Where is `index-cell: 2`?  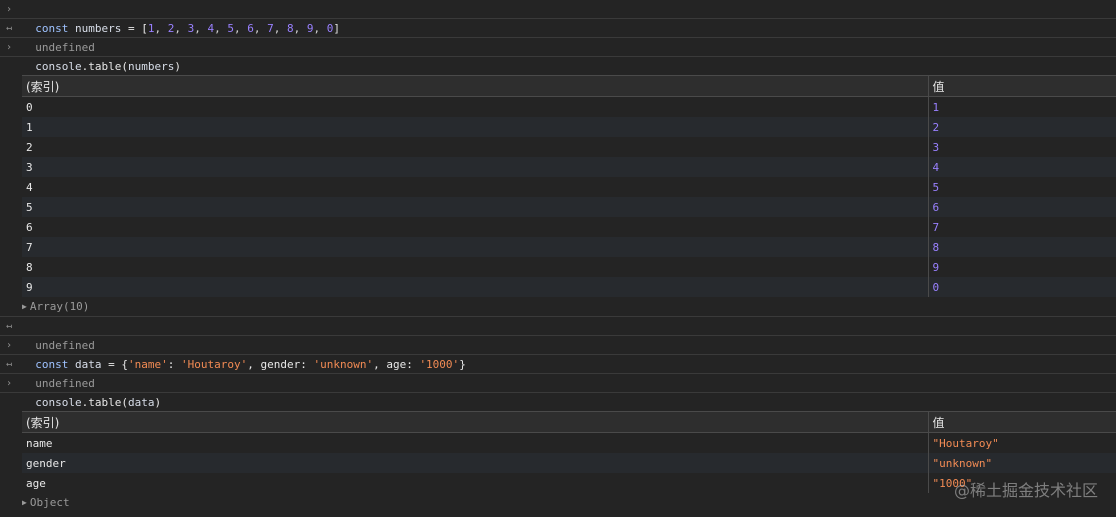
index-cell: 2 is located at coordinates (475, 147).